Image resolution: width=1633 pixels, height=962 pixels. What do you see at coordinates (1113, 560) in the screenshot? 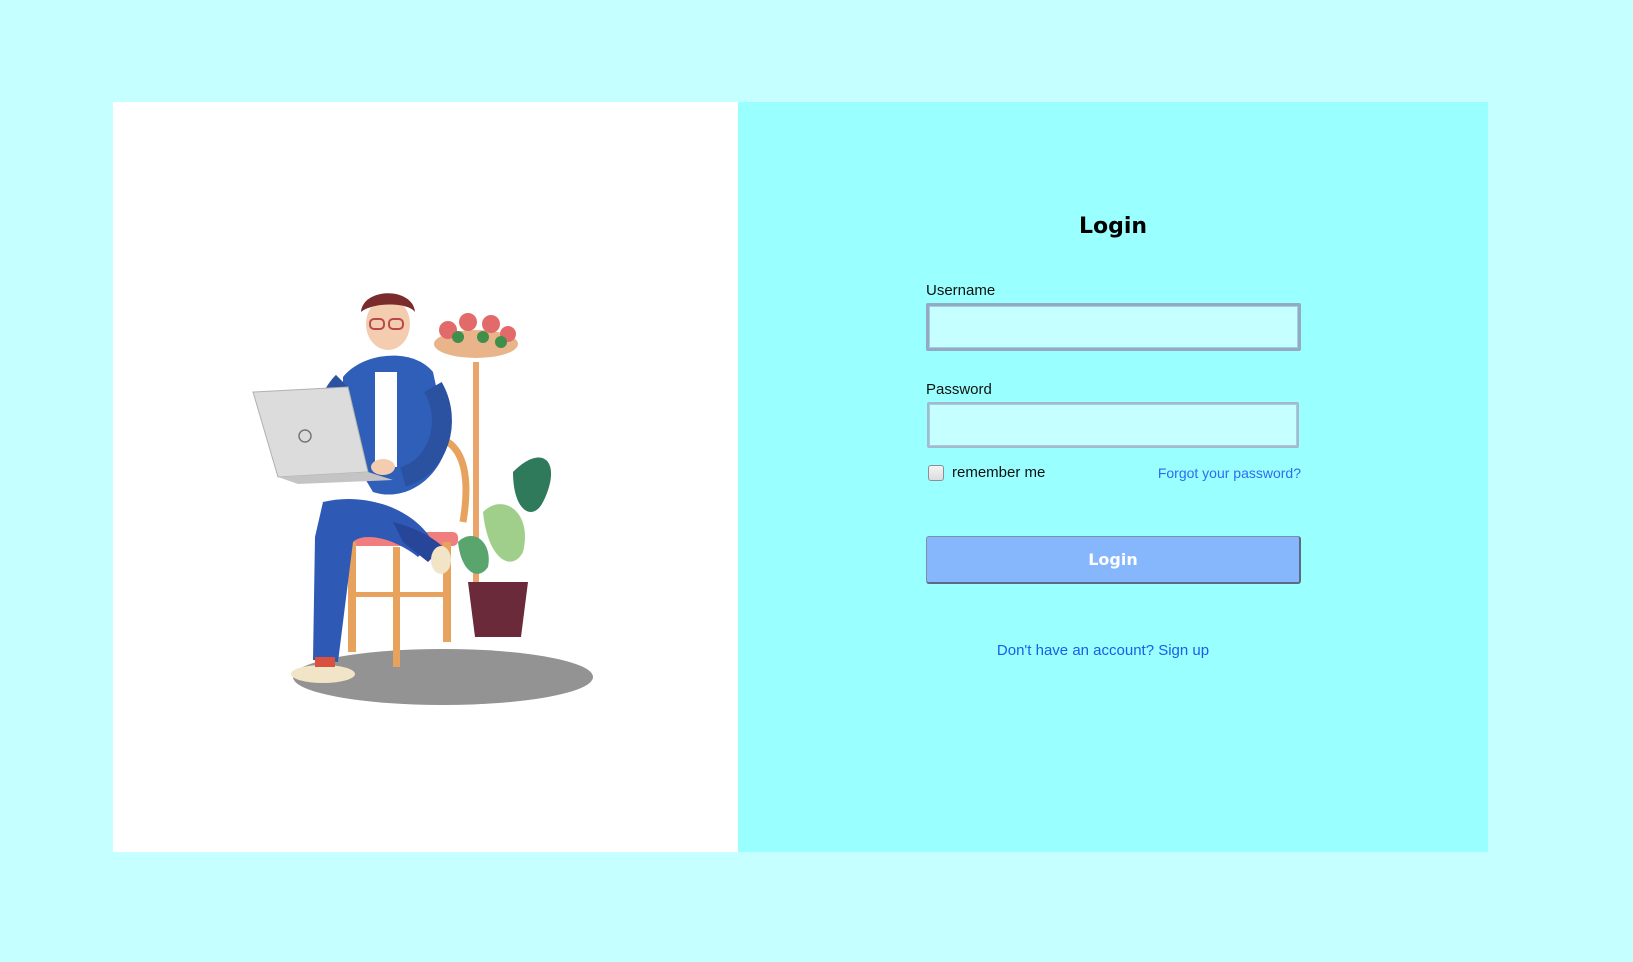
I see `login-button: Login` at bounding box center [1113, 560].